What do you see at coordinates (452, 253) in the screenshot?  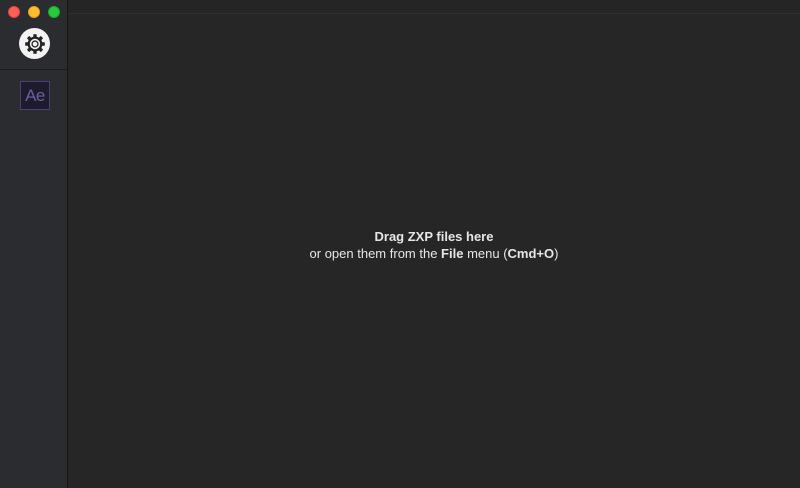 I see `file-menu-label: File` at bounding box center [452, 253].